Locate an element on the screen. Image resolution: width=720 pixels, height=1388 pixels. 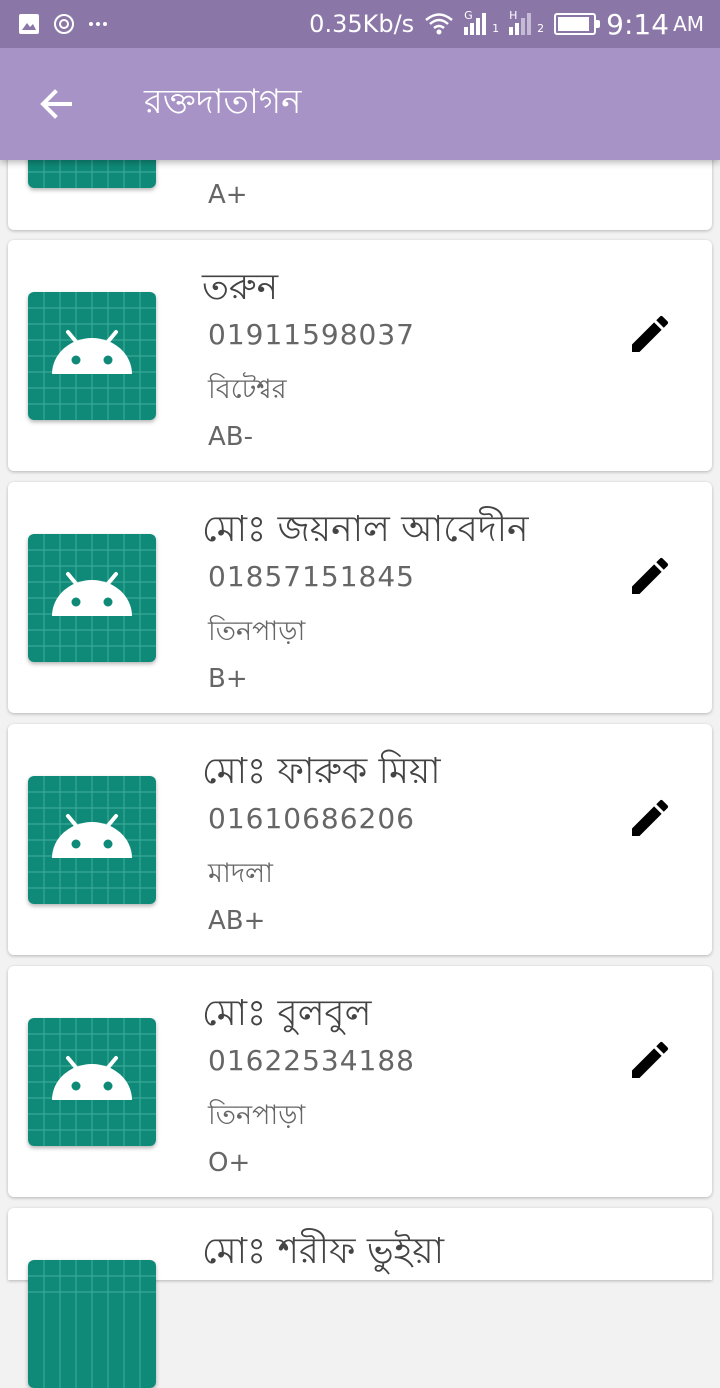
network-speed: 0.35Kb/s is located at coordinates (362, 24).